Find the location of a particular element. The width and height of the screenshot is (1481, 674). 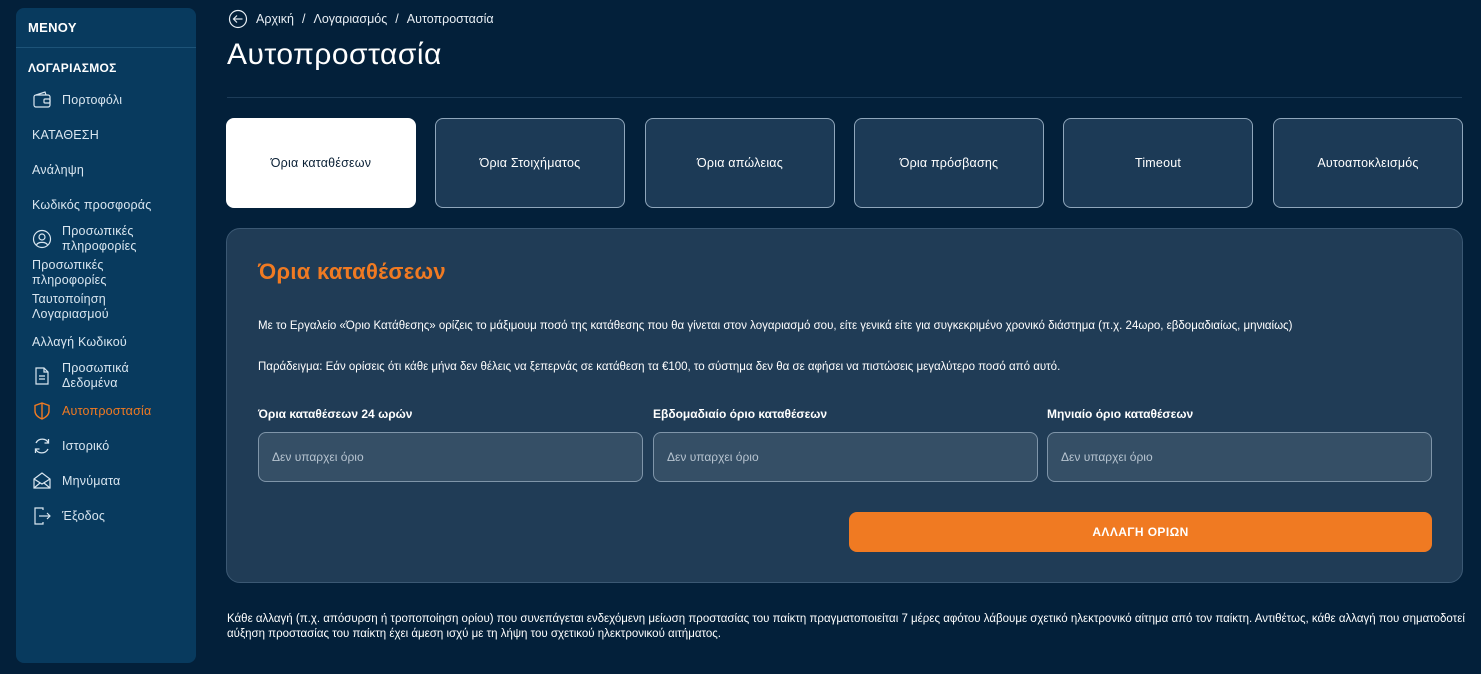

shield-icon is located at coordinates (42, 411).